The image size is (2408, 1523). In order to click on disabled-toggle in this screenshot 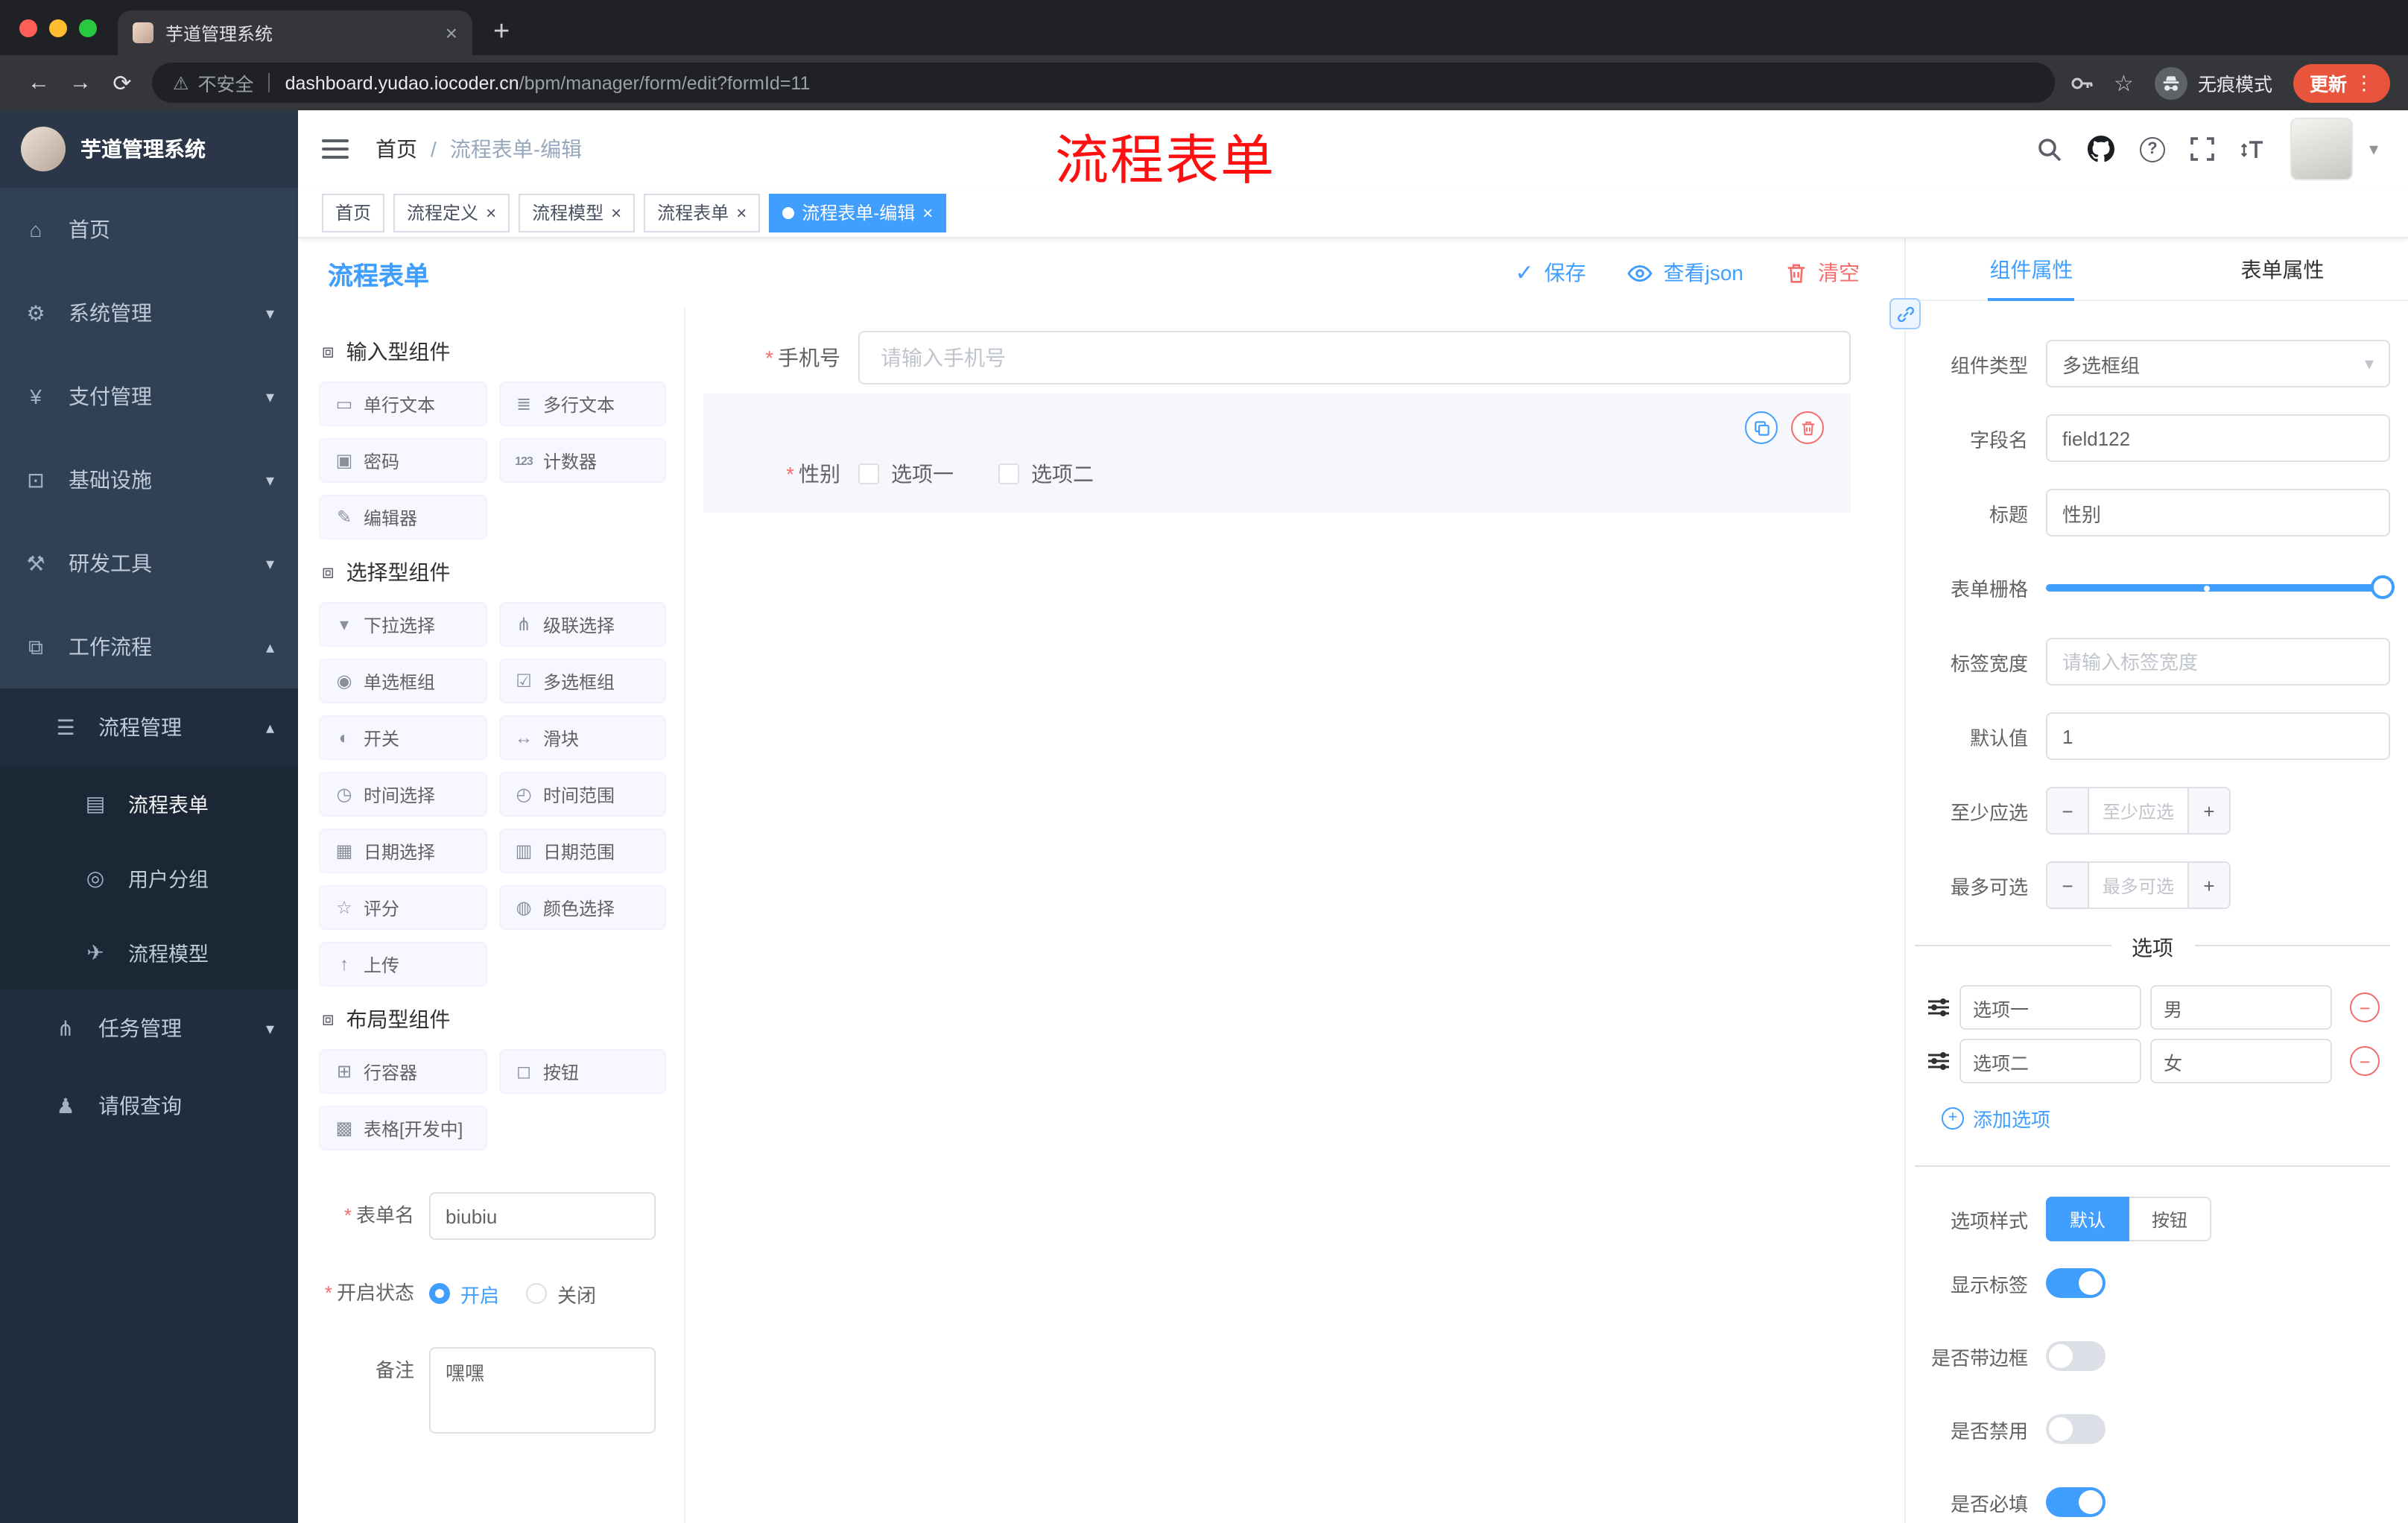, I will do `click(2076, 1429)`.